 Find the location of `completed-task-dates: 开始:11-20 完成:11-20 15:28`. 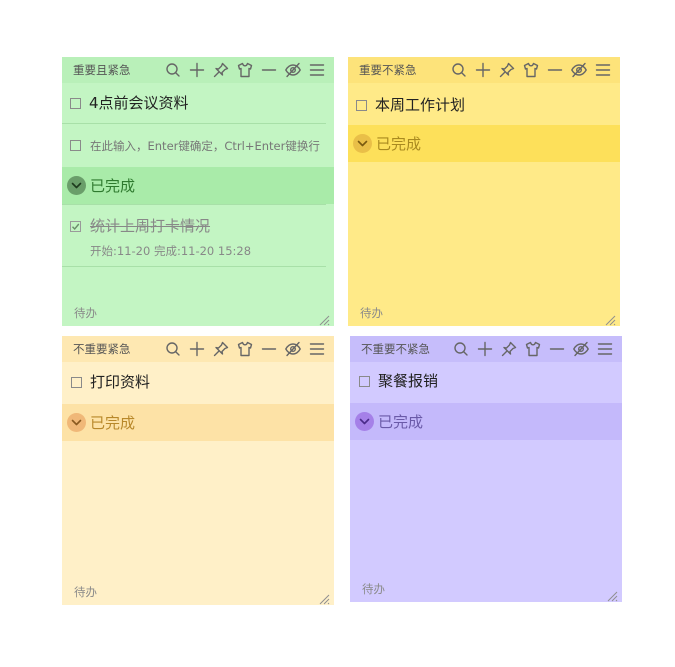

completed-task-dates: 开始:11-20 完成:11-20 15:28 is located at coordinates (171, 251).